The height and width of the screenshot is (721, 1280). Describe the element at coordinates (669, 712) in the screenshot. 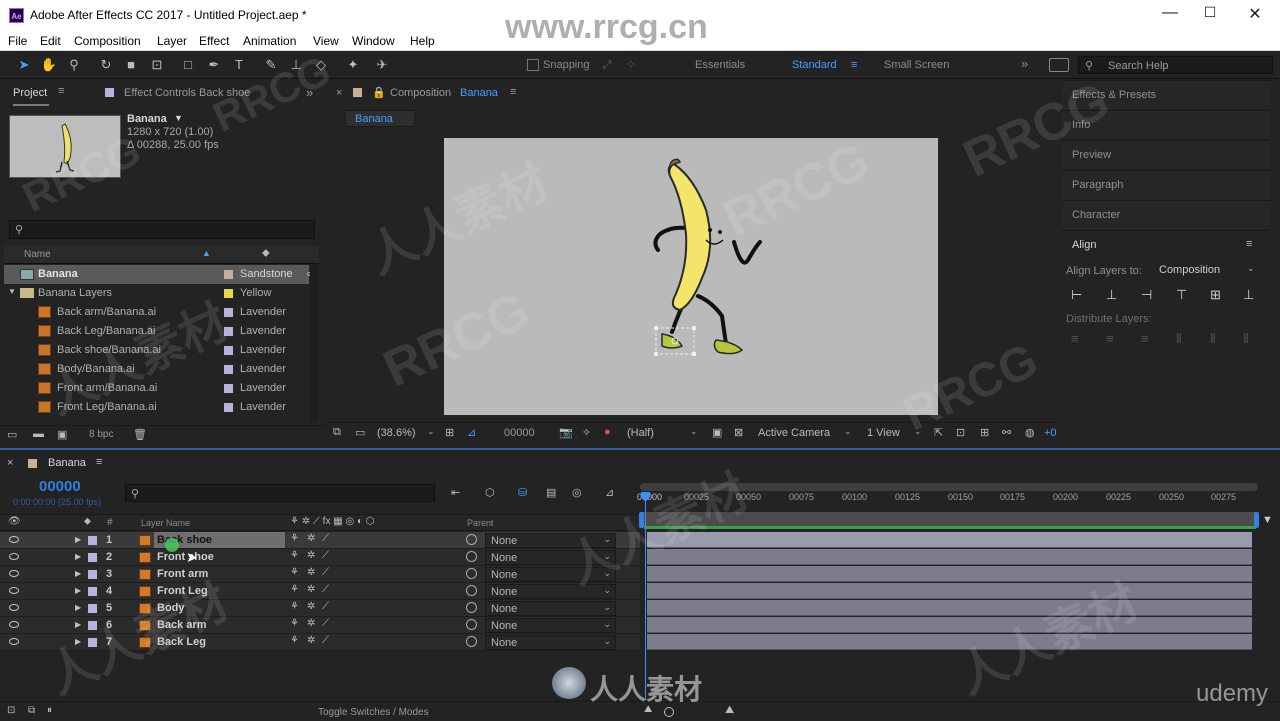

I see `zoom-slider-handle` at that location.